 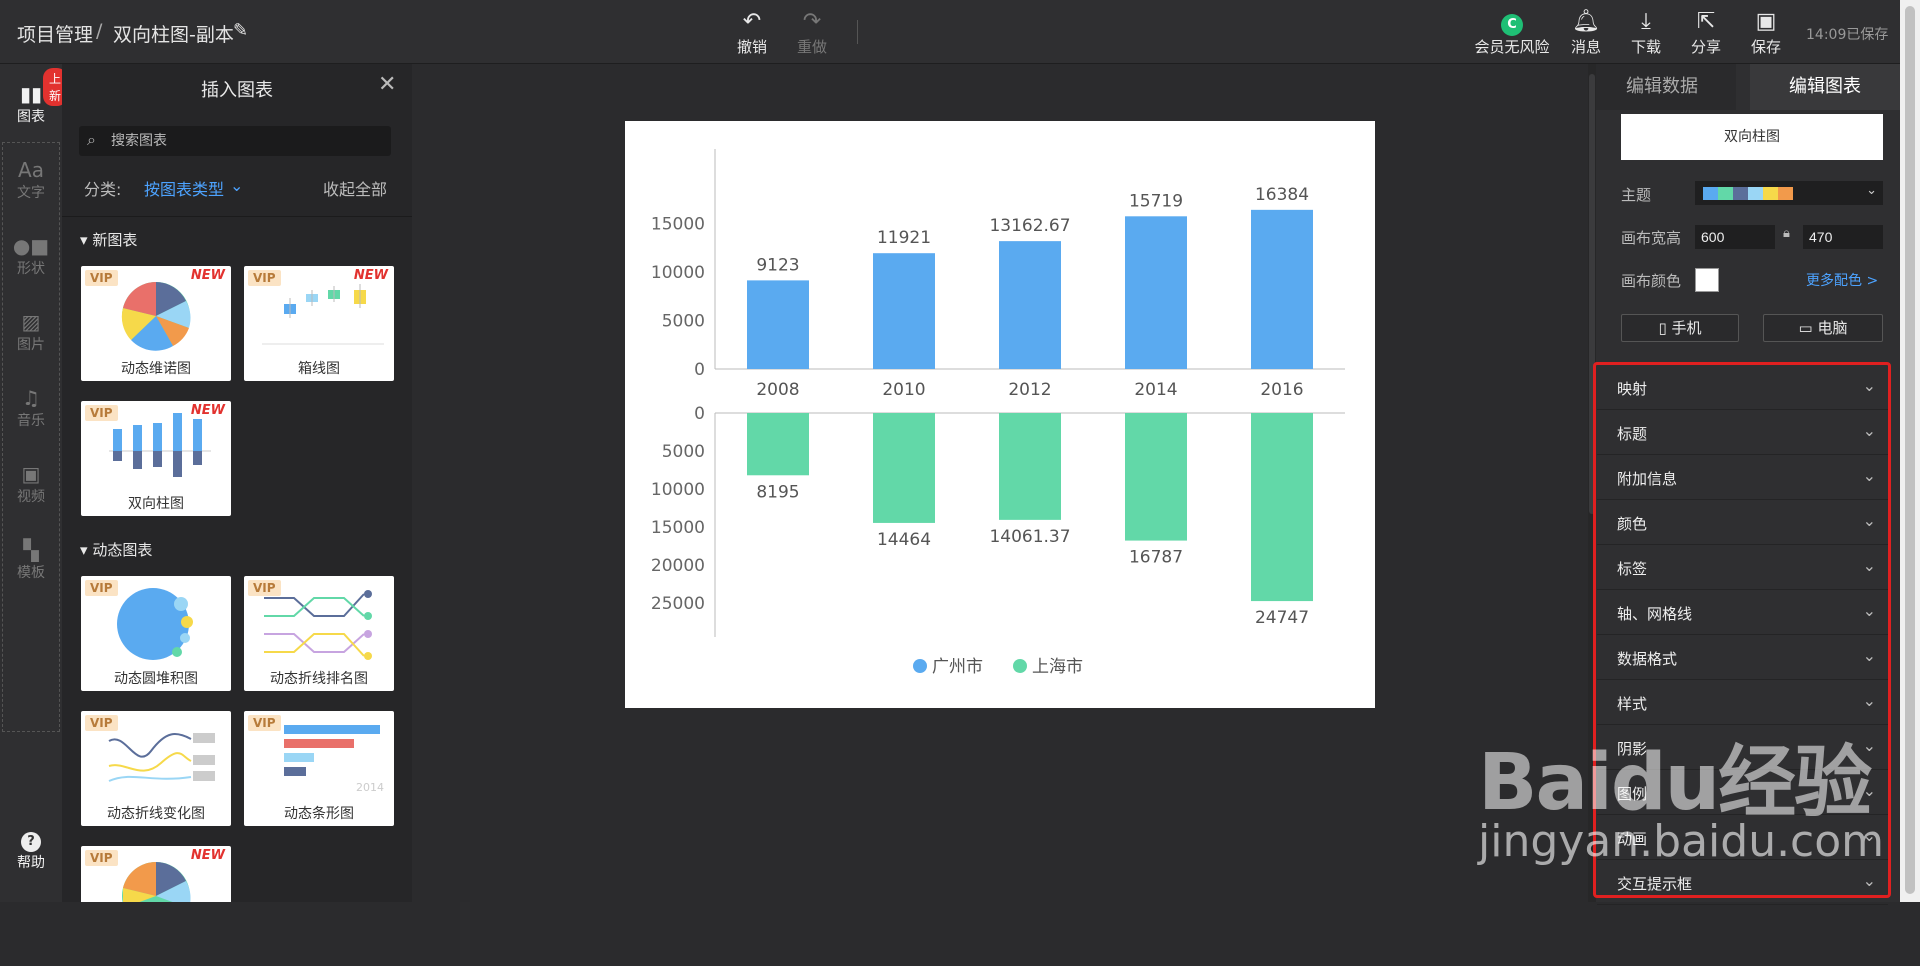 I want to click on messages-button: 🔔︎ 消息, so click(x=1586, y=32).